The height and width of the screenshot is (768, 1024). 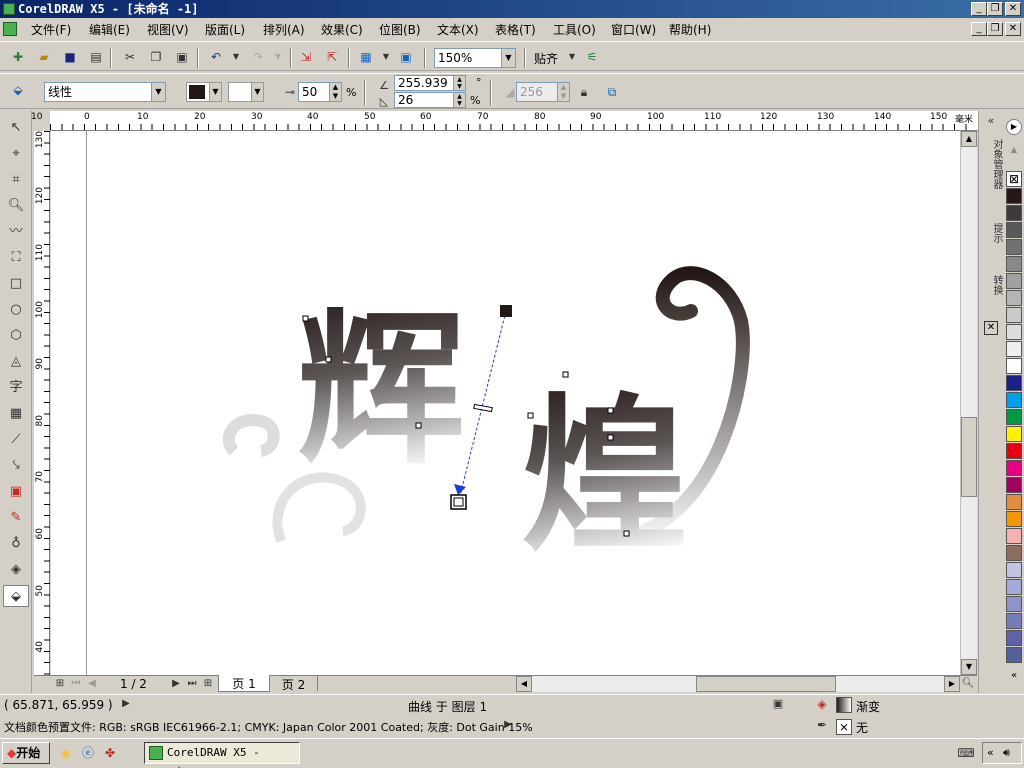 What do you see at coordinates (969, 457) in the screenshot?
I see `vertical-scroll-thumb` at bounding box center [969, 457].